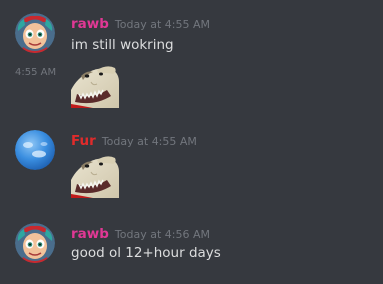 The width and height of the screenshot is (383, 284). I want to click on message-header: Fur Today at 4:55 AM, so click(134, 140).